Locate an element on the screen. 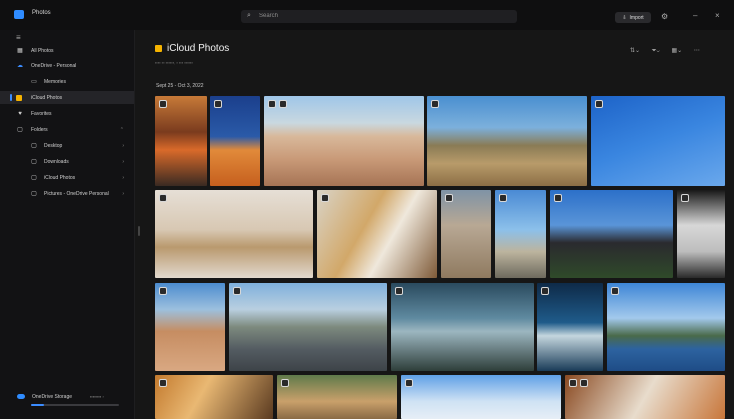  storage-bar-fill is located at coordinates (38, 405).